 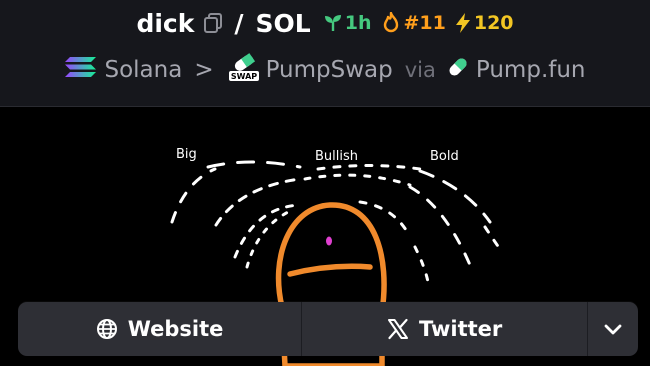 What do you see at coordinates (358, 23) in the screenshot?
I see `age-value: 1h` at bounding box center [358, 23].